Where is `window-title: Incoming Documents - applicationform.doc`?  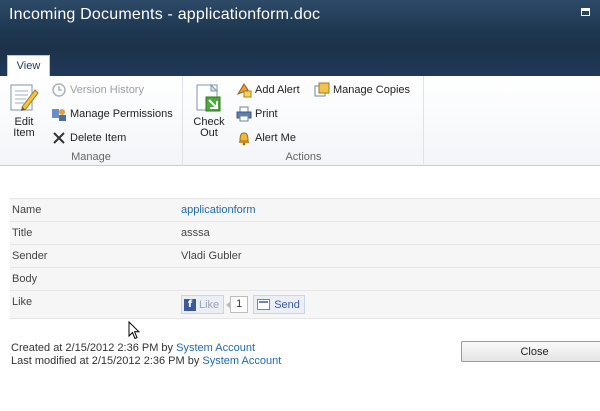 window-title: Incoming Documents - applicationform.doc is located at coordinates (165, 14).